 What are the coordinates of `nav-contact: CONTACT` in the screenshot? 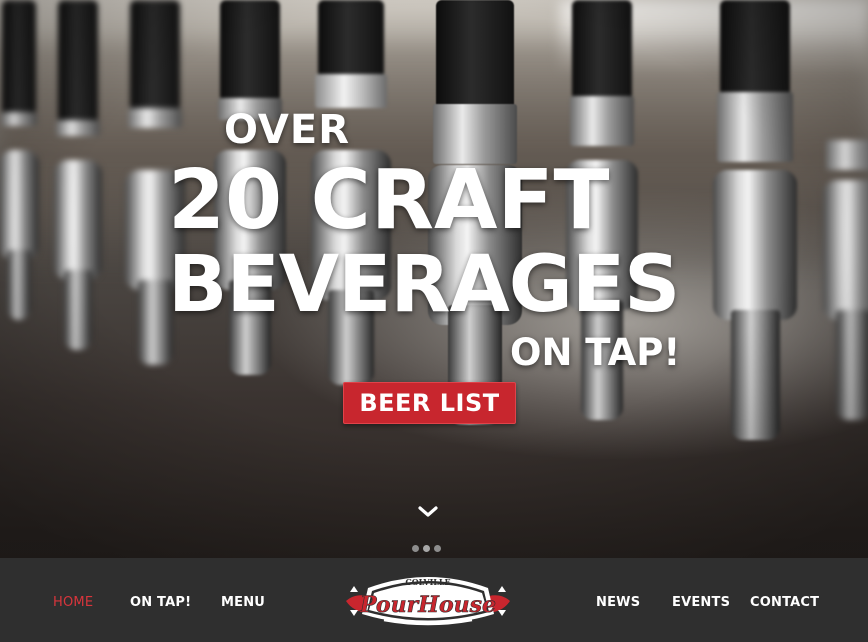 It's located at (784, 602).